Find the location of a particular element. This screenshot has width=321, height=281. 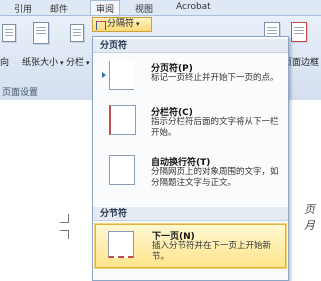

menu-item-desc: 标记一页终止并开始下一页的点。 is located at coordinates (215, 78).